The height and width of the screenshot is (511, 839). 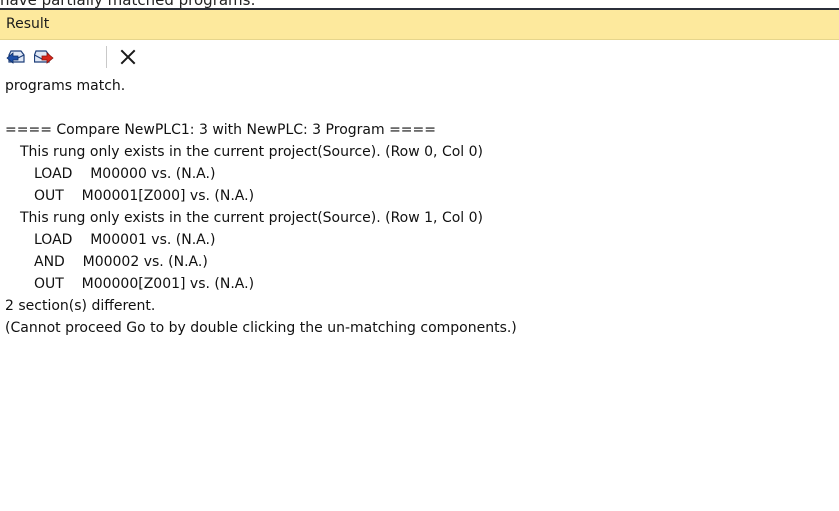 What do you see at coordinates (28, 24) in the screenshot?
I see `panel-title: Result` at bounding box center [28, 24].